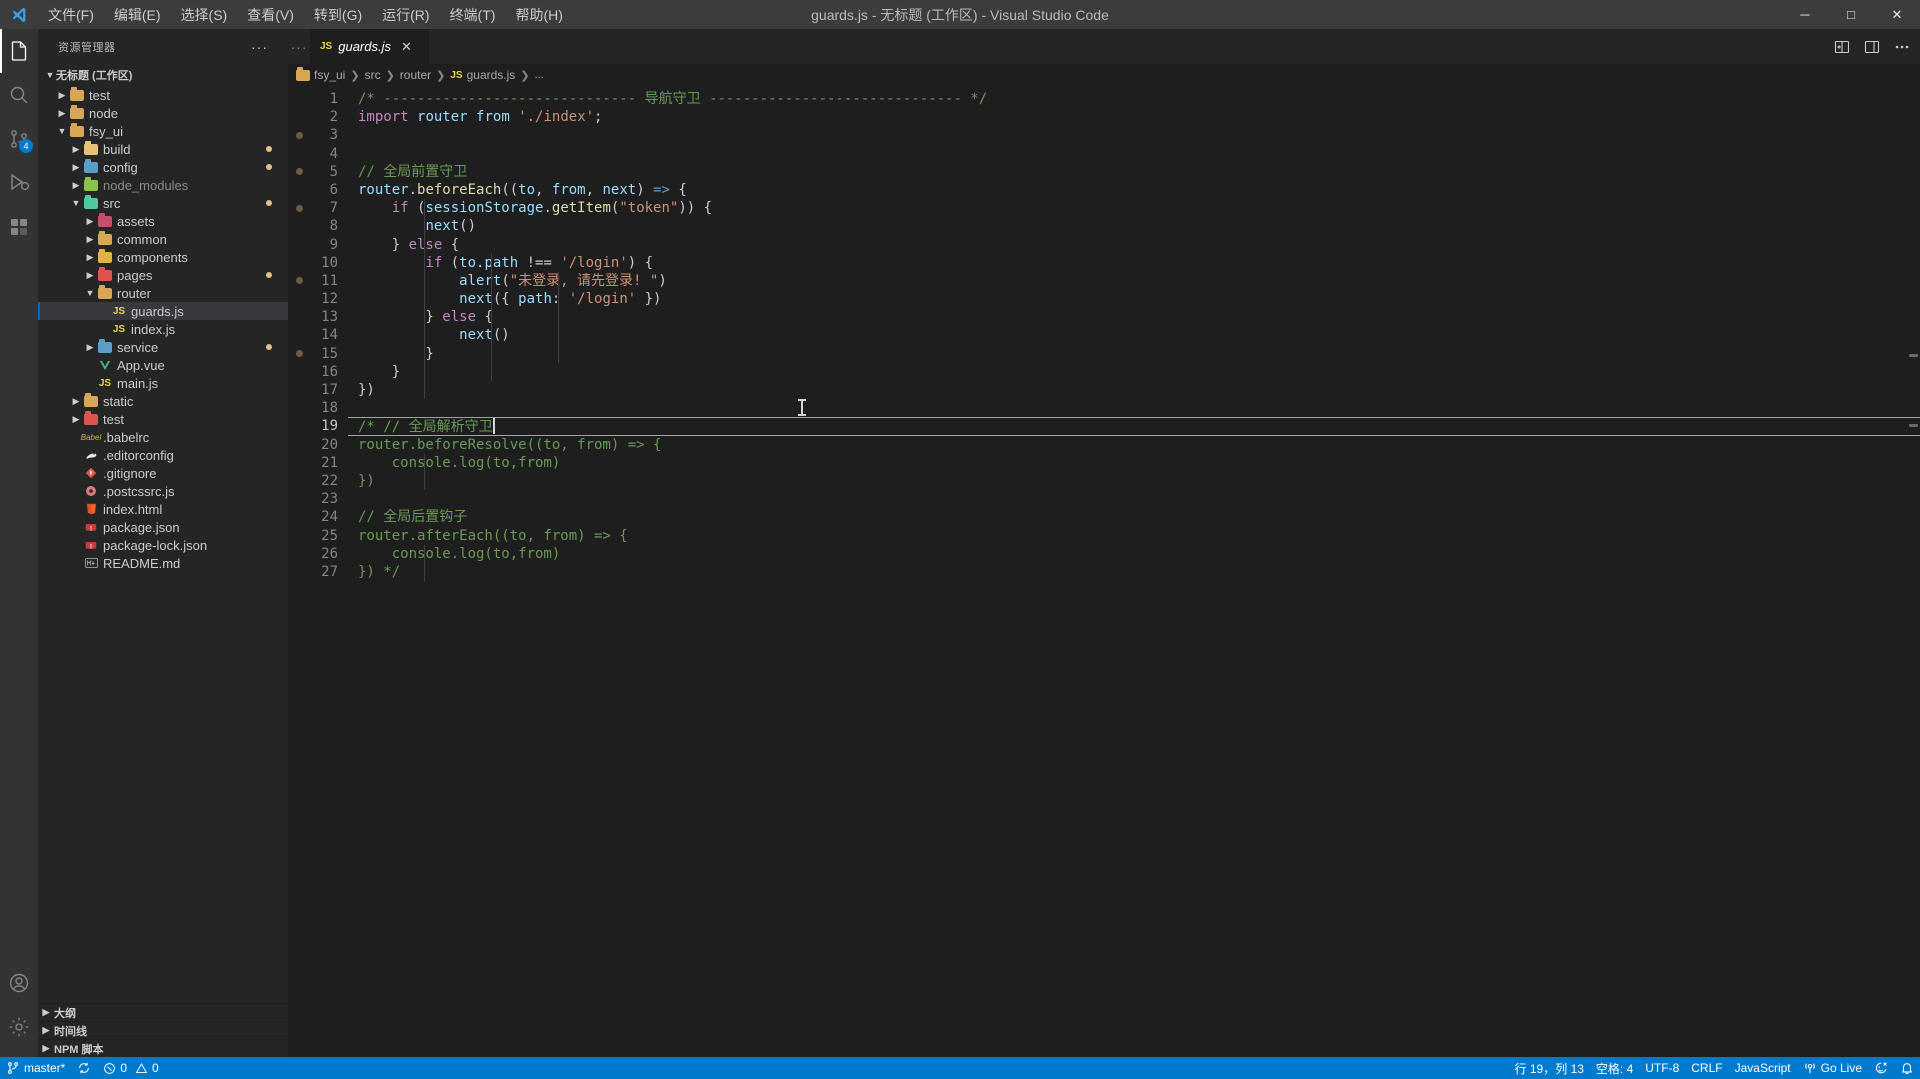 Image resolution: width=1920 pixels, height=1079 pixels. What do you see at coordinates (1134, 208) in the screenshot?
I see `code-line: if (sessionStorage.getItem("token")) {` at bounding box center [1134, 208].